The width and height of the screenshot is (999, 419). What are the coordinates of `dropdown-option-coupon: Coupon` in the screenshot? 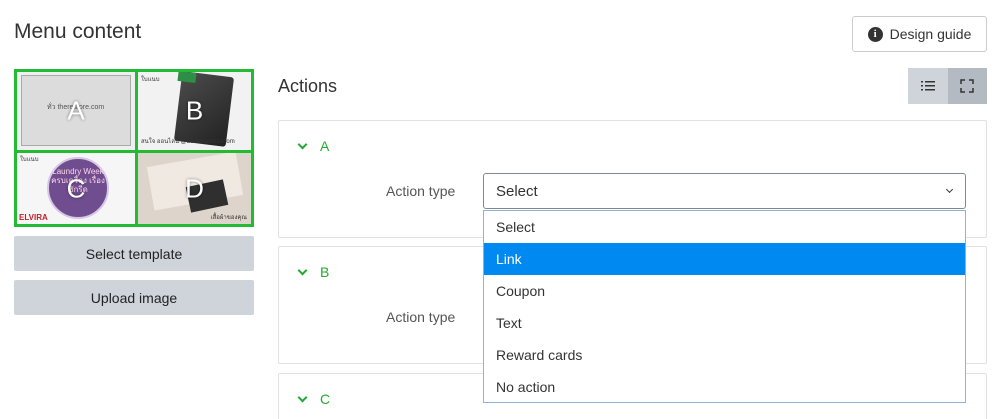 It's located at (724, 291).